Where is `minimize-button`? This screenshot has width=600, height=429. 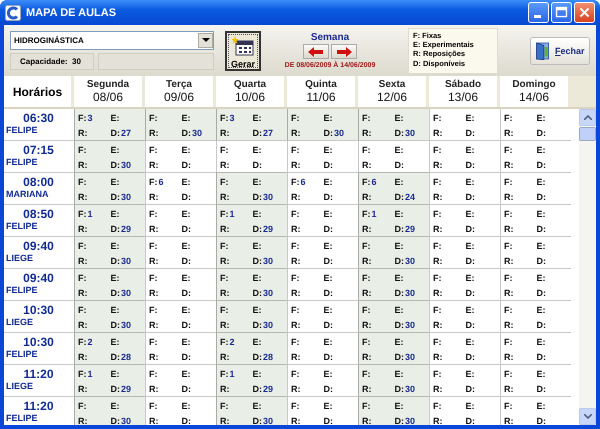 minimize-button is located at coordinates (538, 12).